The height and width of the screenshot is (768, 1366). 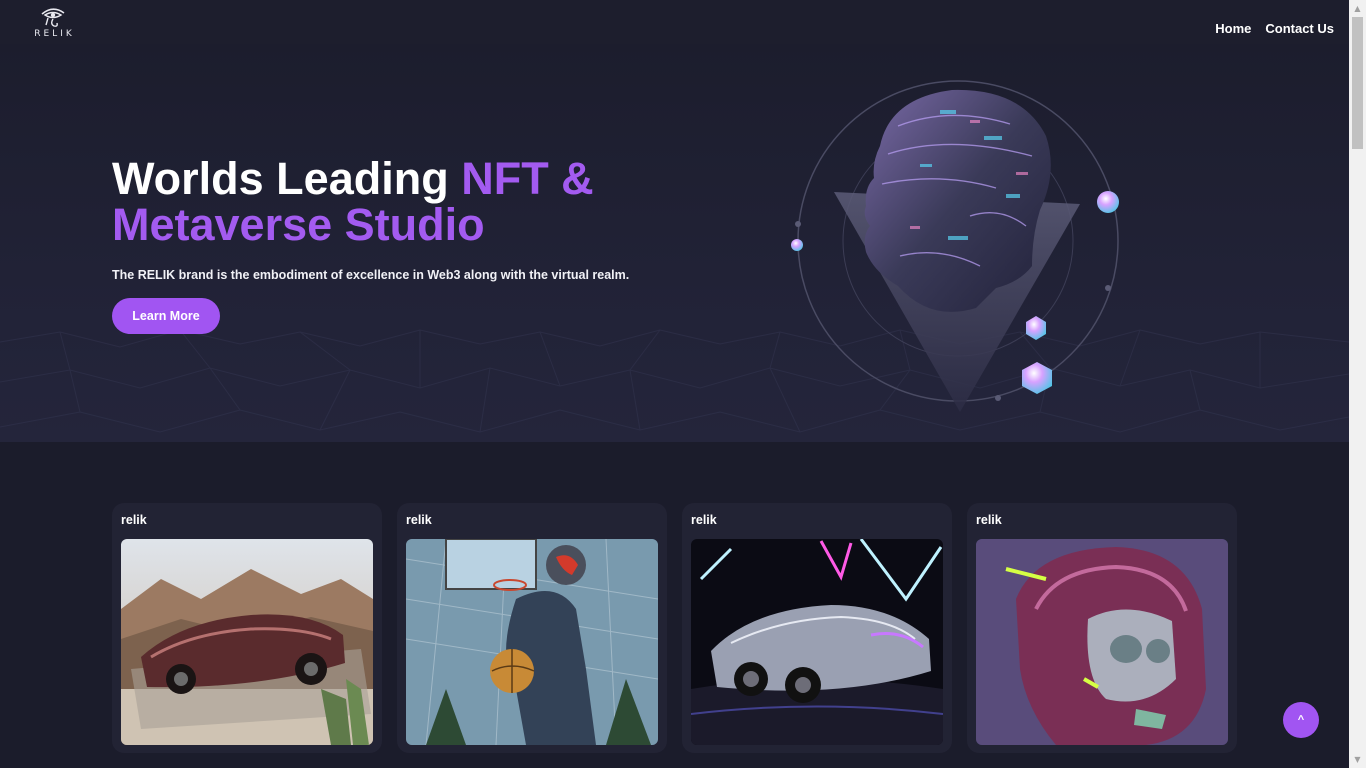 What do you see at coordinates (532, 642) in the screenshot?
I see `astronaut-basketball-image` at bounding box center [532, 642].